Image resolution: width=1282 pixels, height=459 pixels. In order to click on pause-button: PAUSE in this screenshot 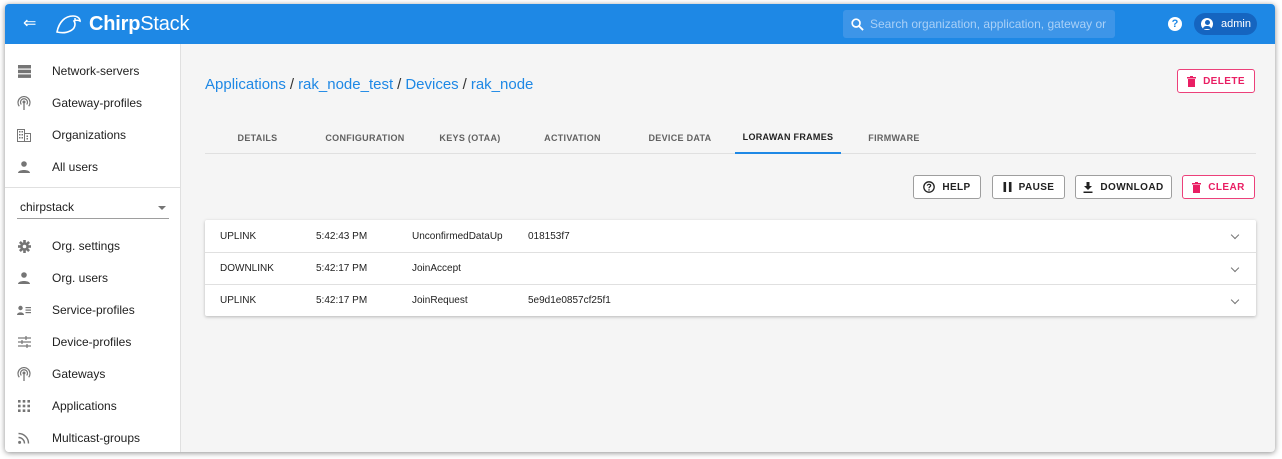, I will do `click(1028, 187)`.